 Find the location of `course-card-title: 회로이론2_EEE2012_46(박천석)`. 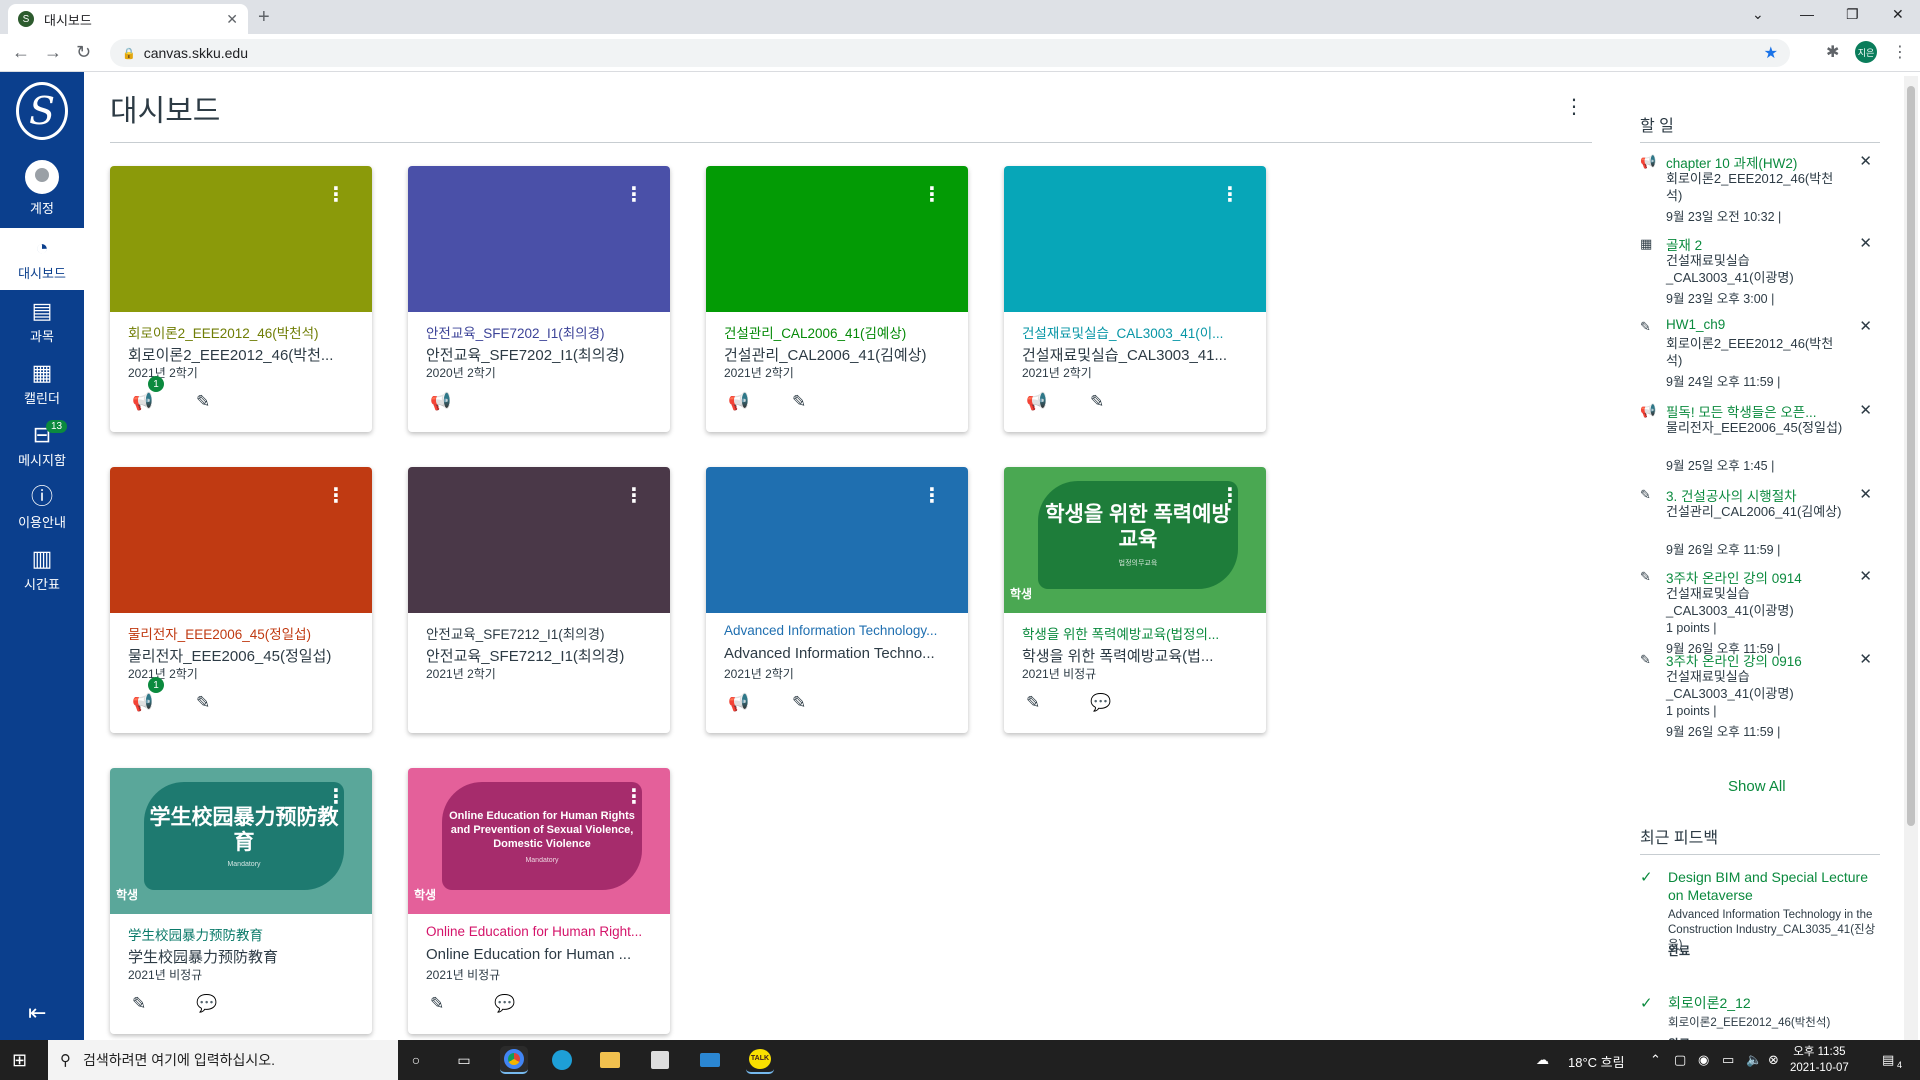

course-card-title: 회로이론2_EEE2012_46(박천석) is located at coordinates (245, 332).